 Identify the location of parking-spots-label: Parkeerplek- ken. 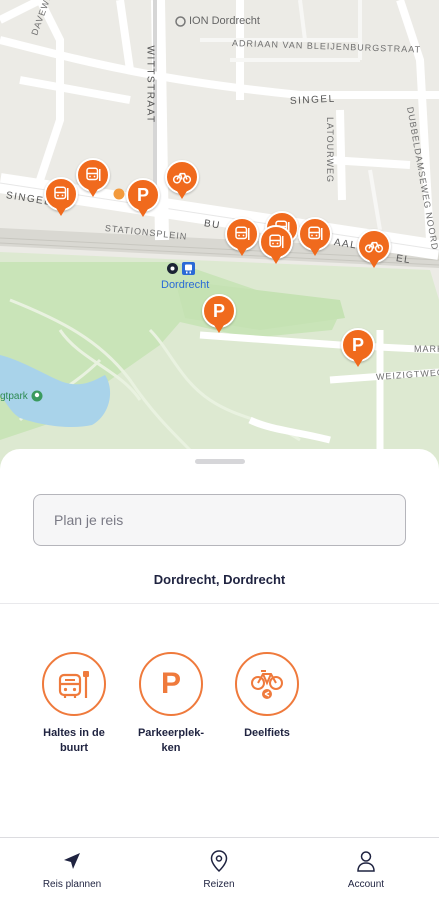
(171, 741).